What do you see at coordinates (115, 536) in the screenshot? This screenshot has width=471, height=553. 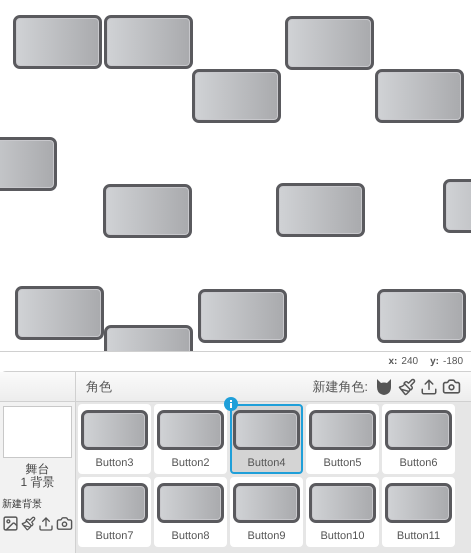 I see `sprite-name: Button7` at bounding box center [115, 536].